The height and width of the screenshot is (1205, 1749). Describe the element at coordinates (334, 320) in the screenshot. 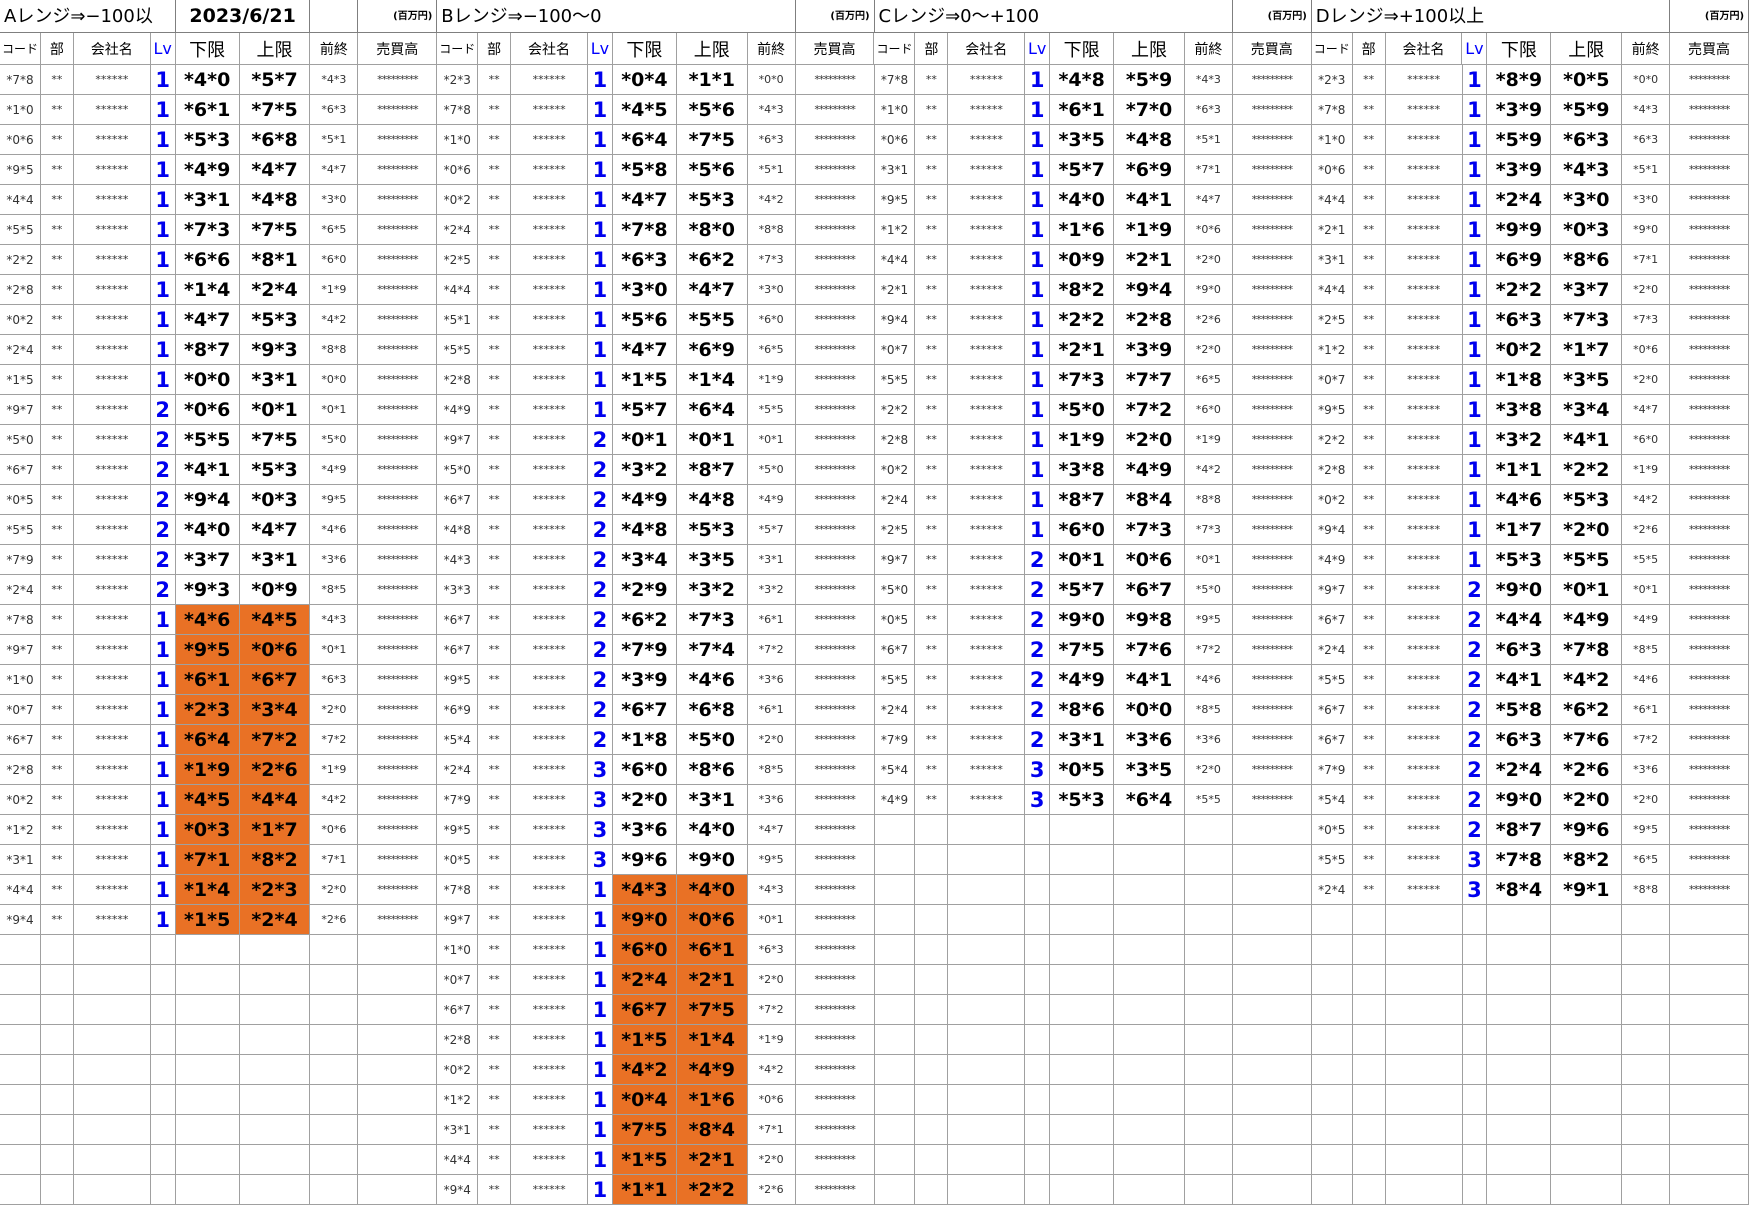

I see `prev-close-cell: *4*2` at that location.